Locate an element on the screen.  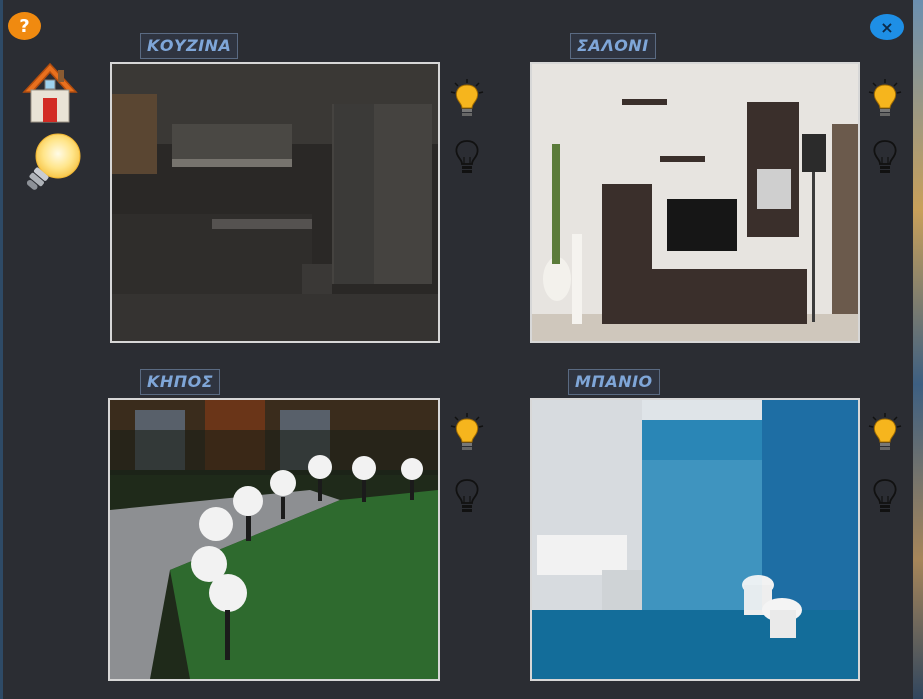
room-label-kitchen: ΚΟΥΖΙΝΑ is located at coordinates (189, 46).